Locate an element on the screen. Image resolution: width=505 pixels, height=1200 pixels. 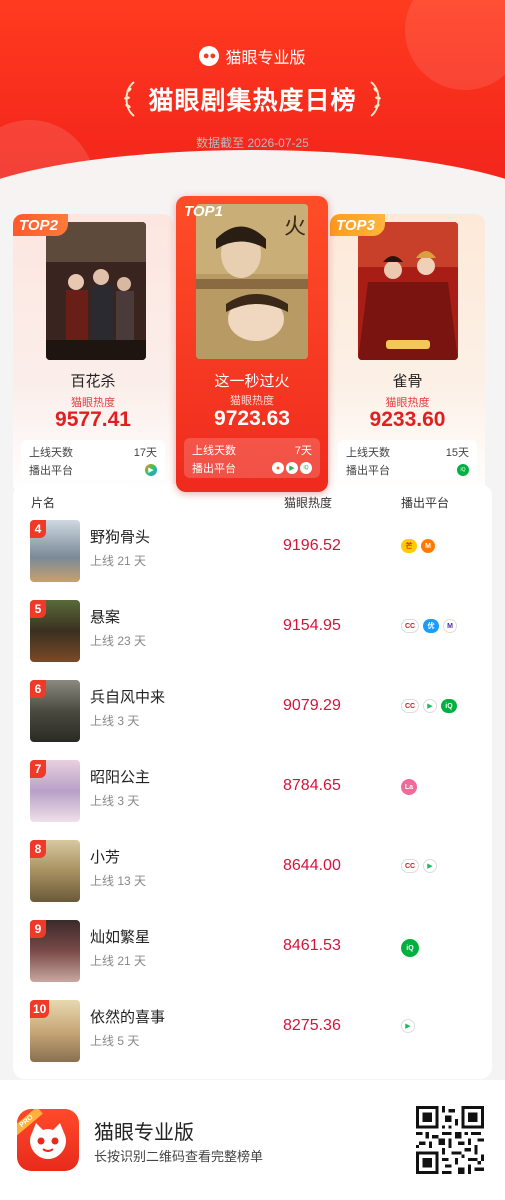
data-date: 数据截至 2026-07-25 is located at coordinates (252, 143).